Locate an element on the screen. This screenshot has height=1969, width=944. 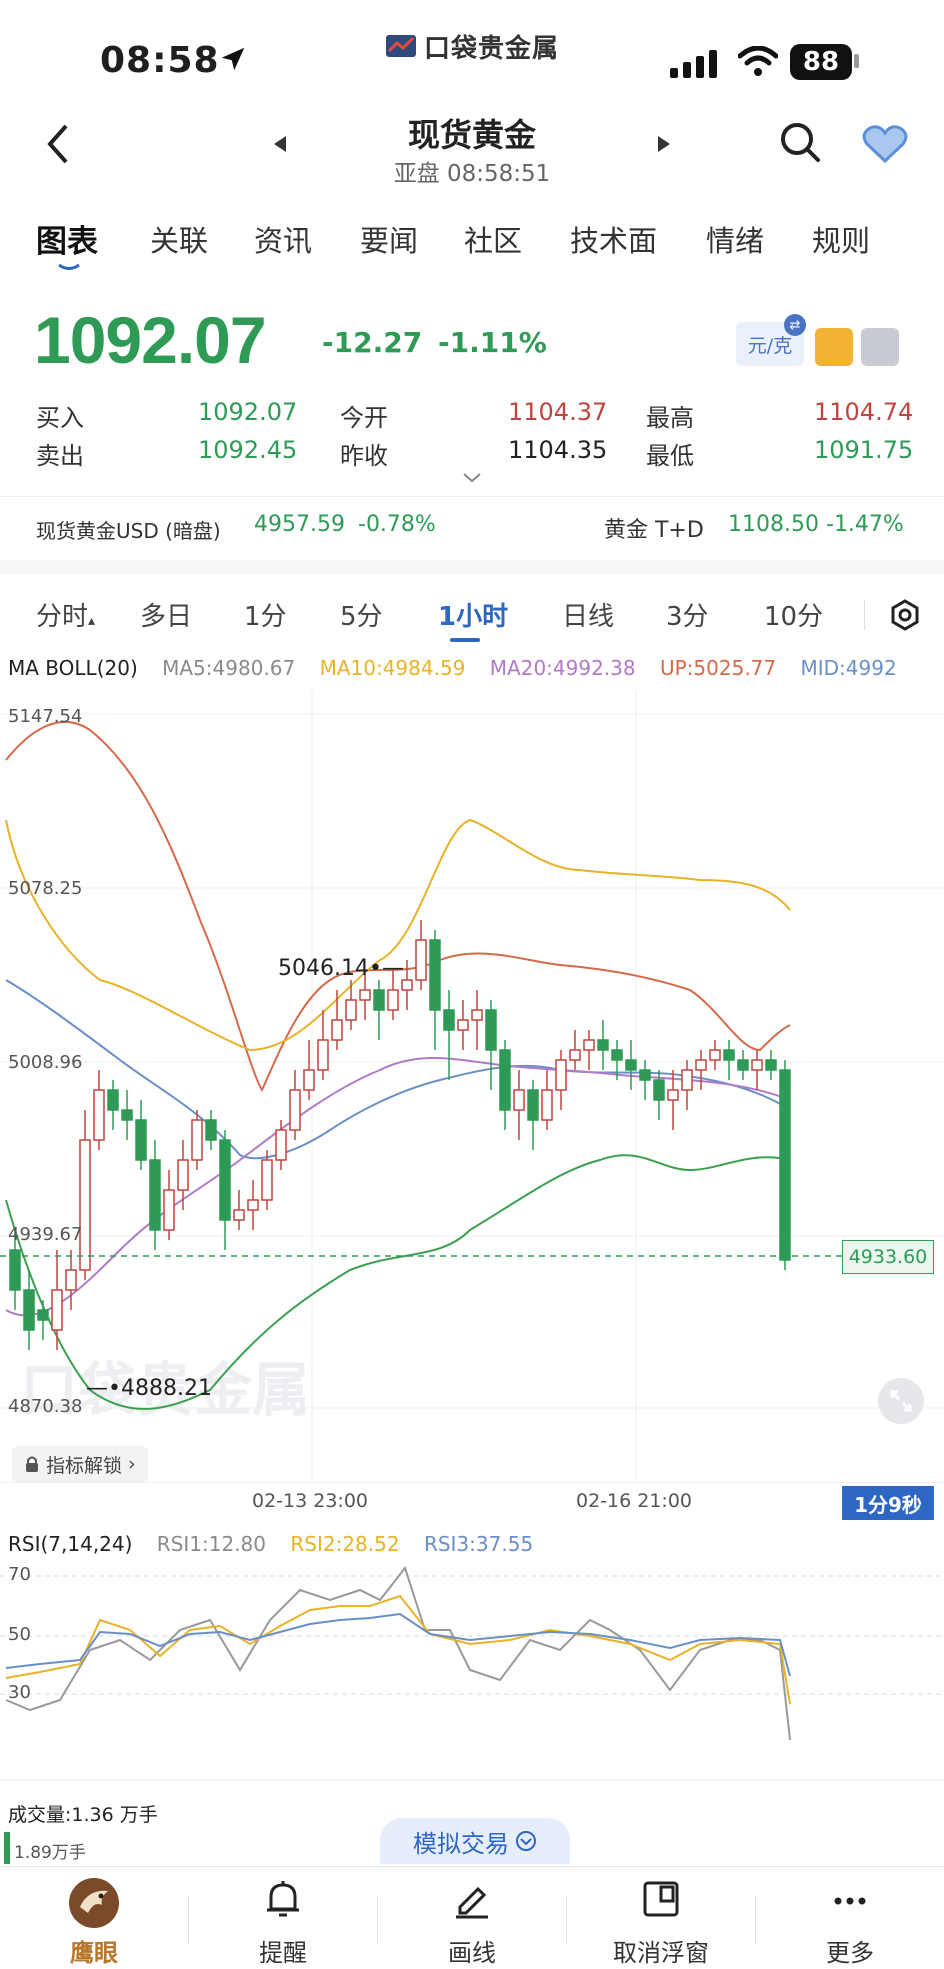
cellular-signal-icon is located at coordinates (693, 64).